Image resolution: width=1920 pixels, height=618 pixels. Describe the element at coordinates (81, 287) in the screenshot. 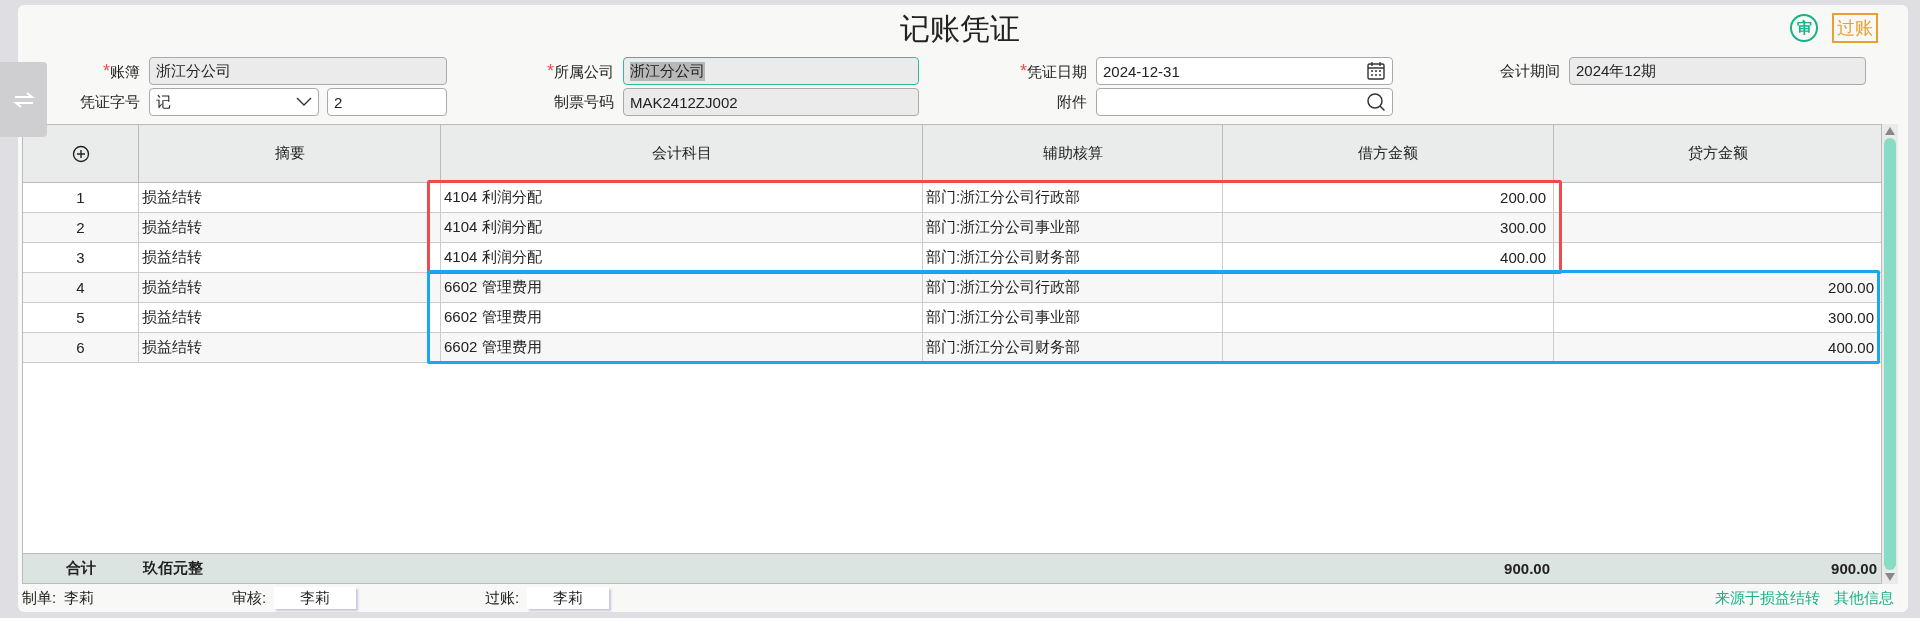

I see `row-number: 4` at that location.